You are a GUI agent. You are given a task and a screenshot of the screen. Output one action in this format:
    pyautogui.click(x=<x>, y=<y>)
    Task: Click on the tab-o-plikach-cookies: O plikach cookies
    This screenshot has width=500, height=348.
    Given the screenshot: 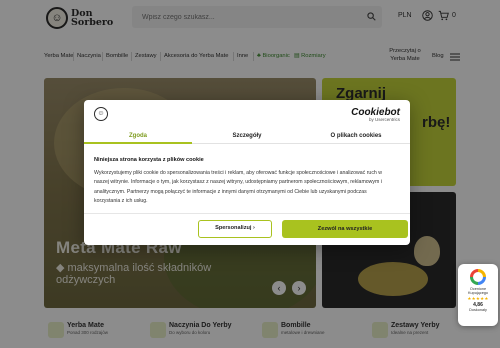 What is the action you would take?
    pyautogui.click(x=356, y=136)
    